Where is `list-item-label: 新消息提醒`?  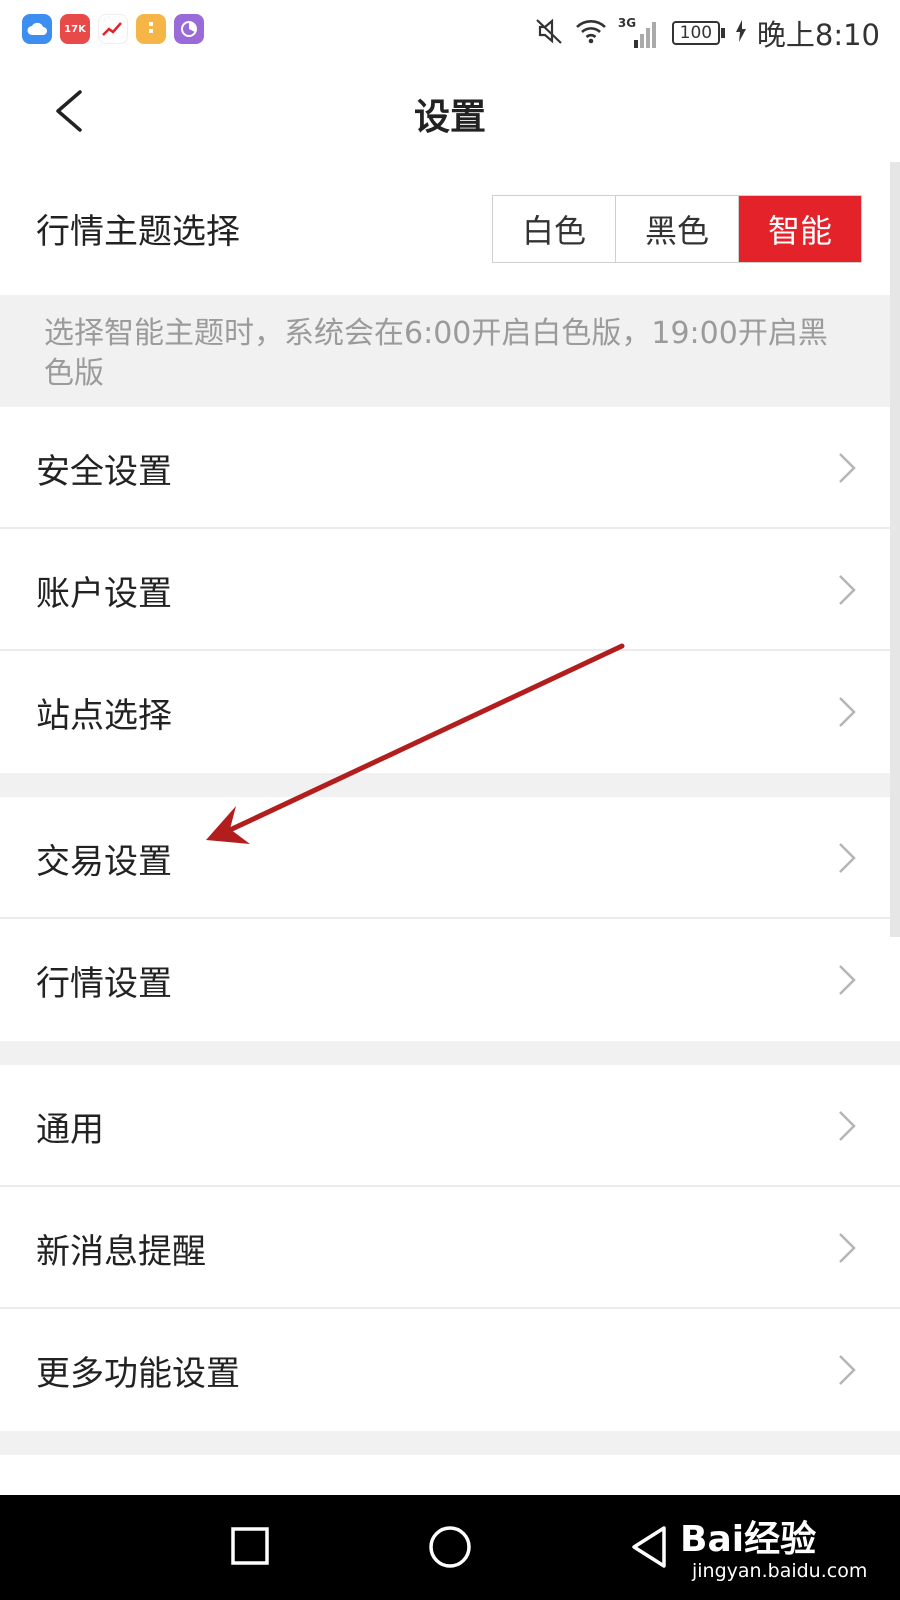
list-item-label: 新消息提醒 is located at coordinates (121, 1252).